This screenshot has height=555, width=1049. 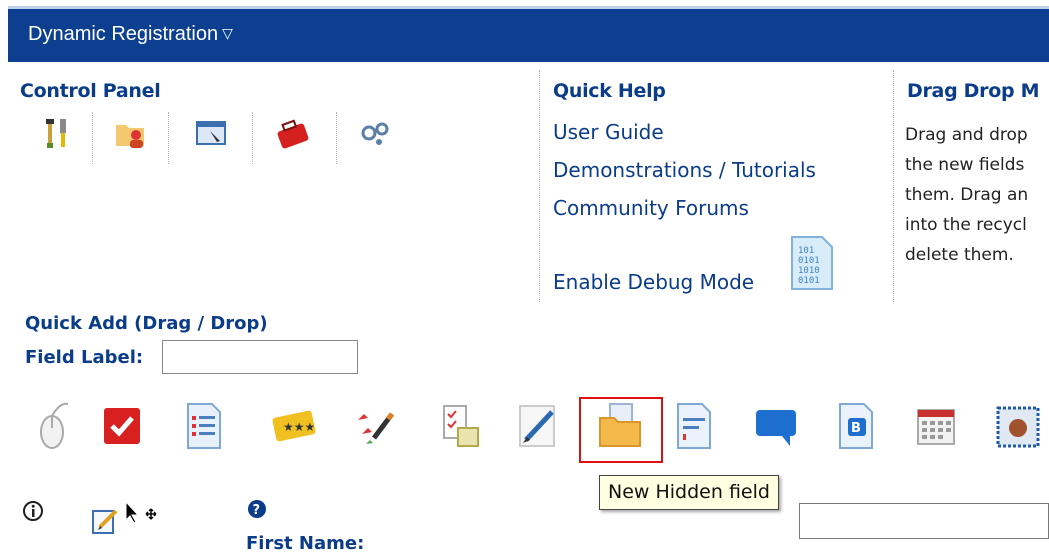 I want to click on move-cursor-icon, so click(x=141, y=514).